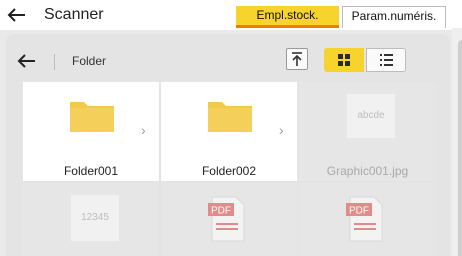  I want to click on top-bar: Scanner Empl.stock. Param.numéris., so click(231, 15).